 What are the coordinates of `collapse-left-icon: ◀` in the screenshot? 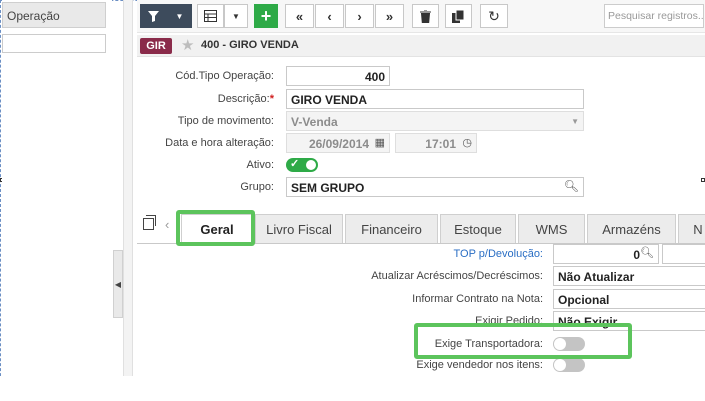 It's located at (118, 284).